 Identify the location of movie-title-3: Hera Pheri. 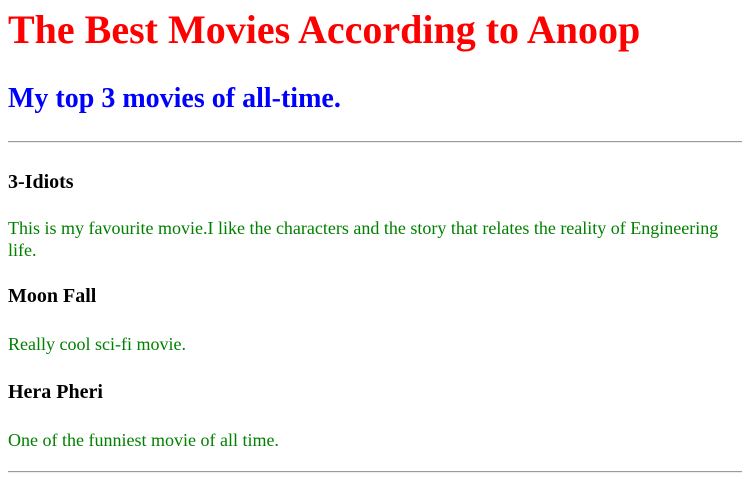
(55, 392).